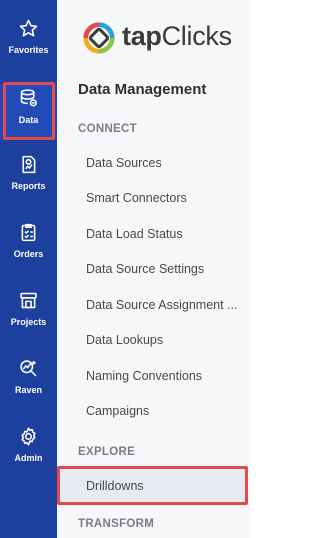  What do you see at coordinates (28, 458) in the screenshot?
I see `rail-label-admin: Admin` at bounding box center [28, 458].